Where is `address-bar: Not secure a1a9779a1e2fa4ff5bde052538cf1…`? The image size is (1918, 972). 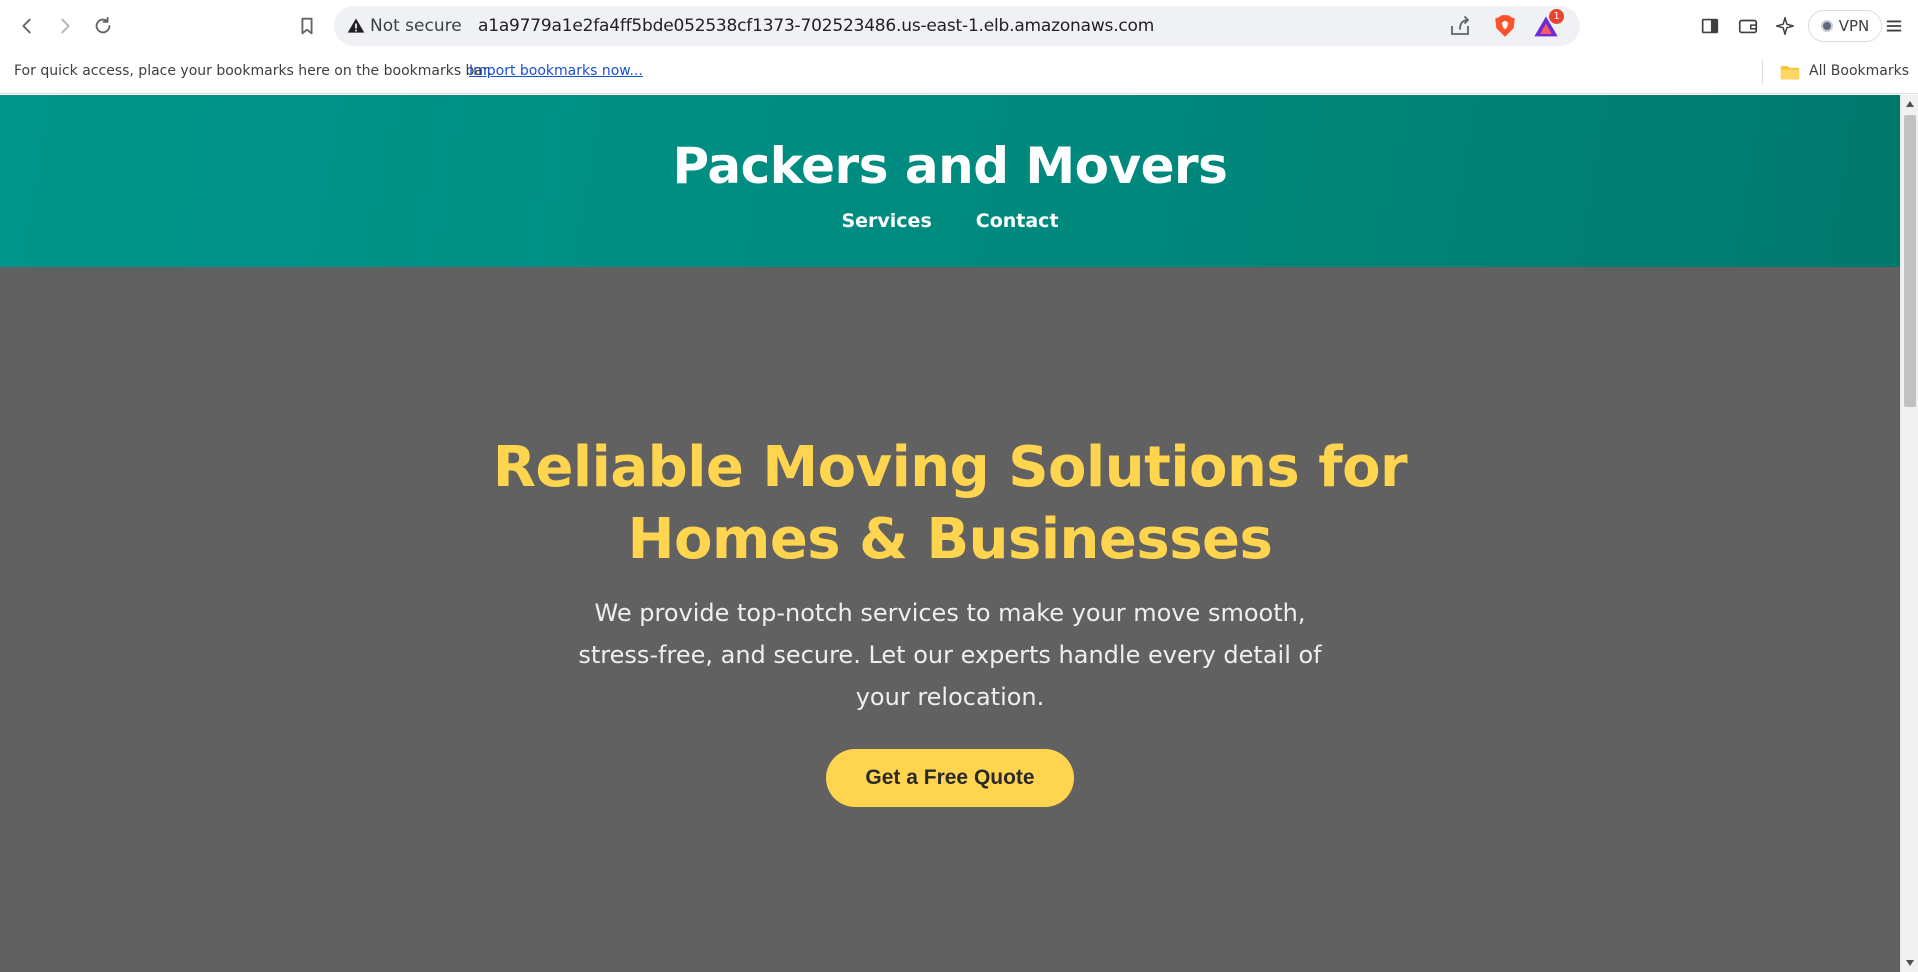
address-bar: Not secure a1a9779a1e2fa4ff5bde052538cf1… is located at coordinates (957, 26).